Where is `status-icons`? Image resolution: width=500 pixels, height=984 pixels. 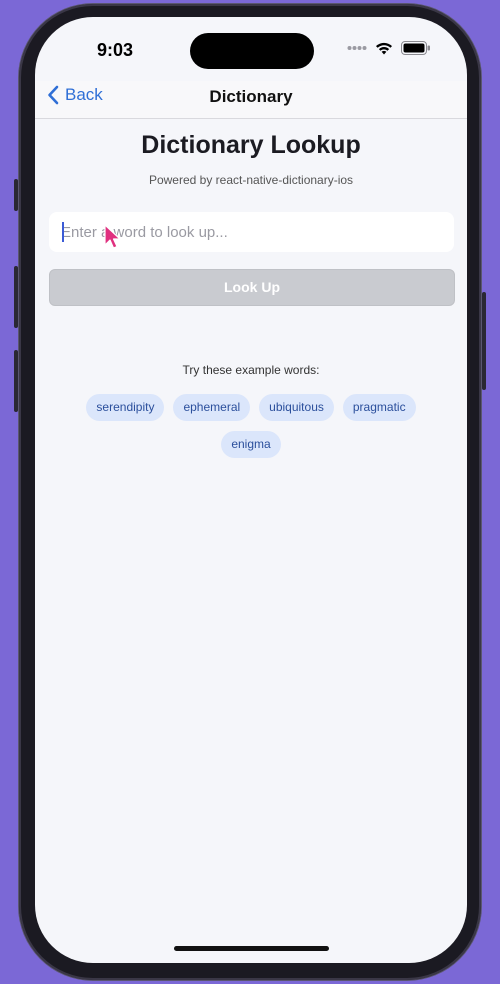
status-icons is located at coordinates (389, 48).